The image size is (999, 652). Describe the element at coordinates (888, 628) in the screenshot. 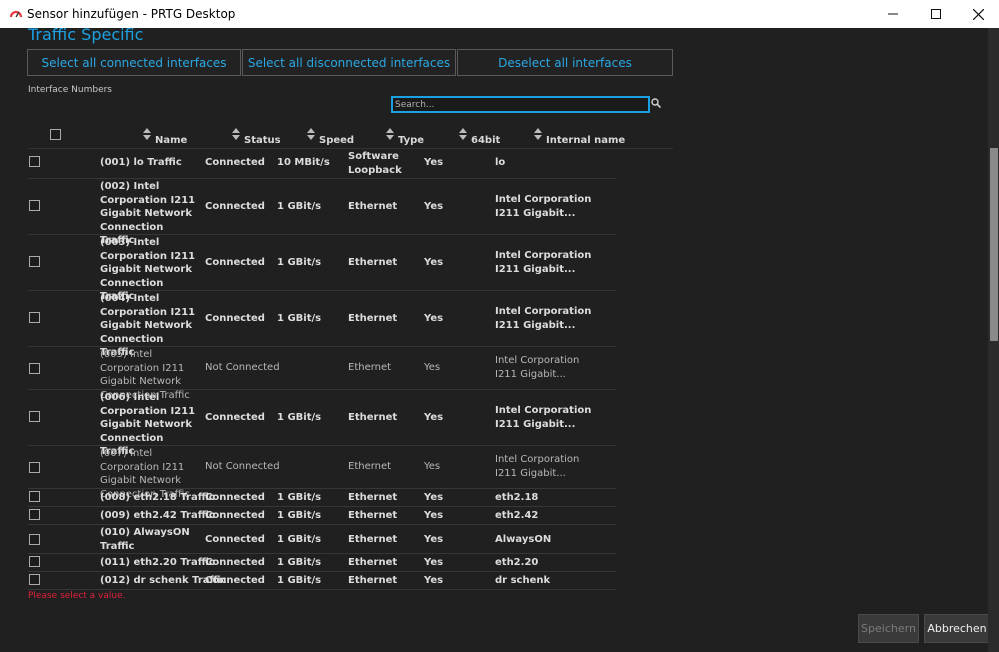

I see `save-button: Speichern` at that location.